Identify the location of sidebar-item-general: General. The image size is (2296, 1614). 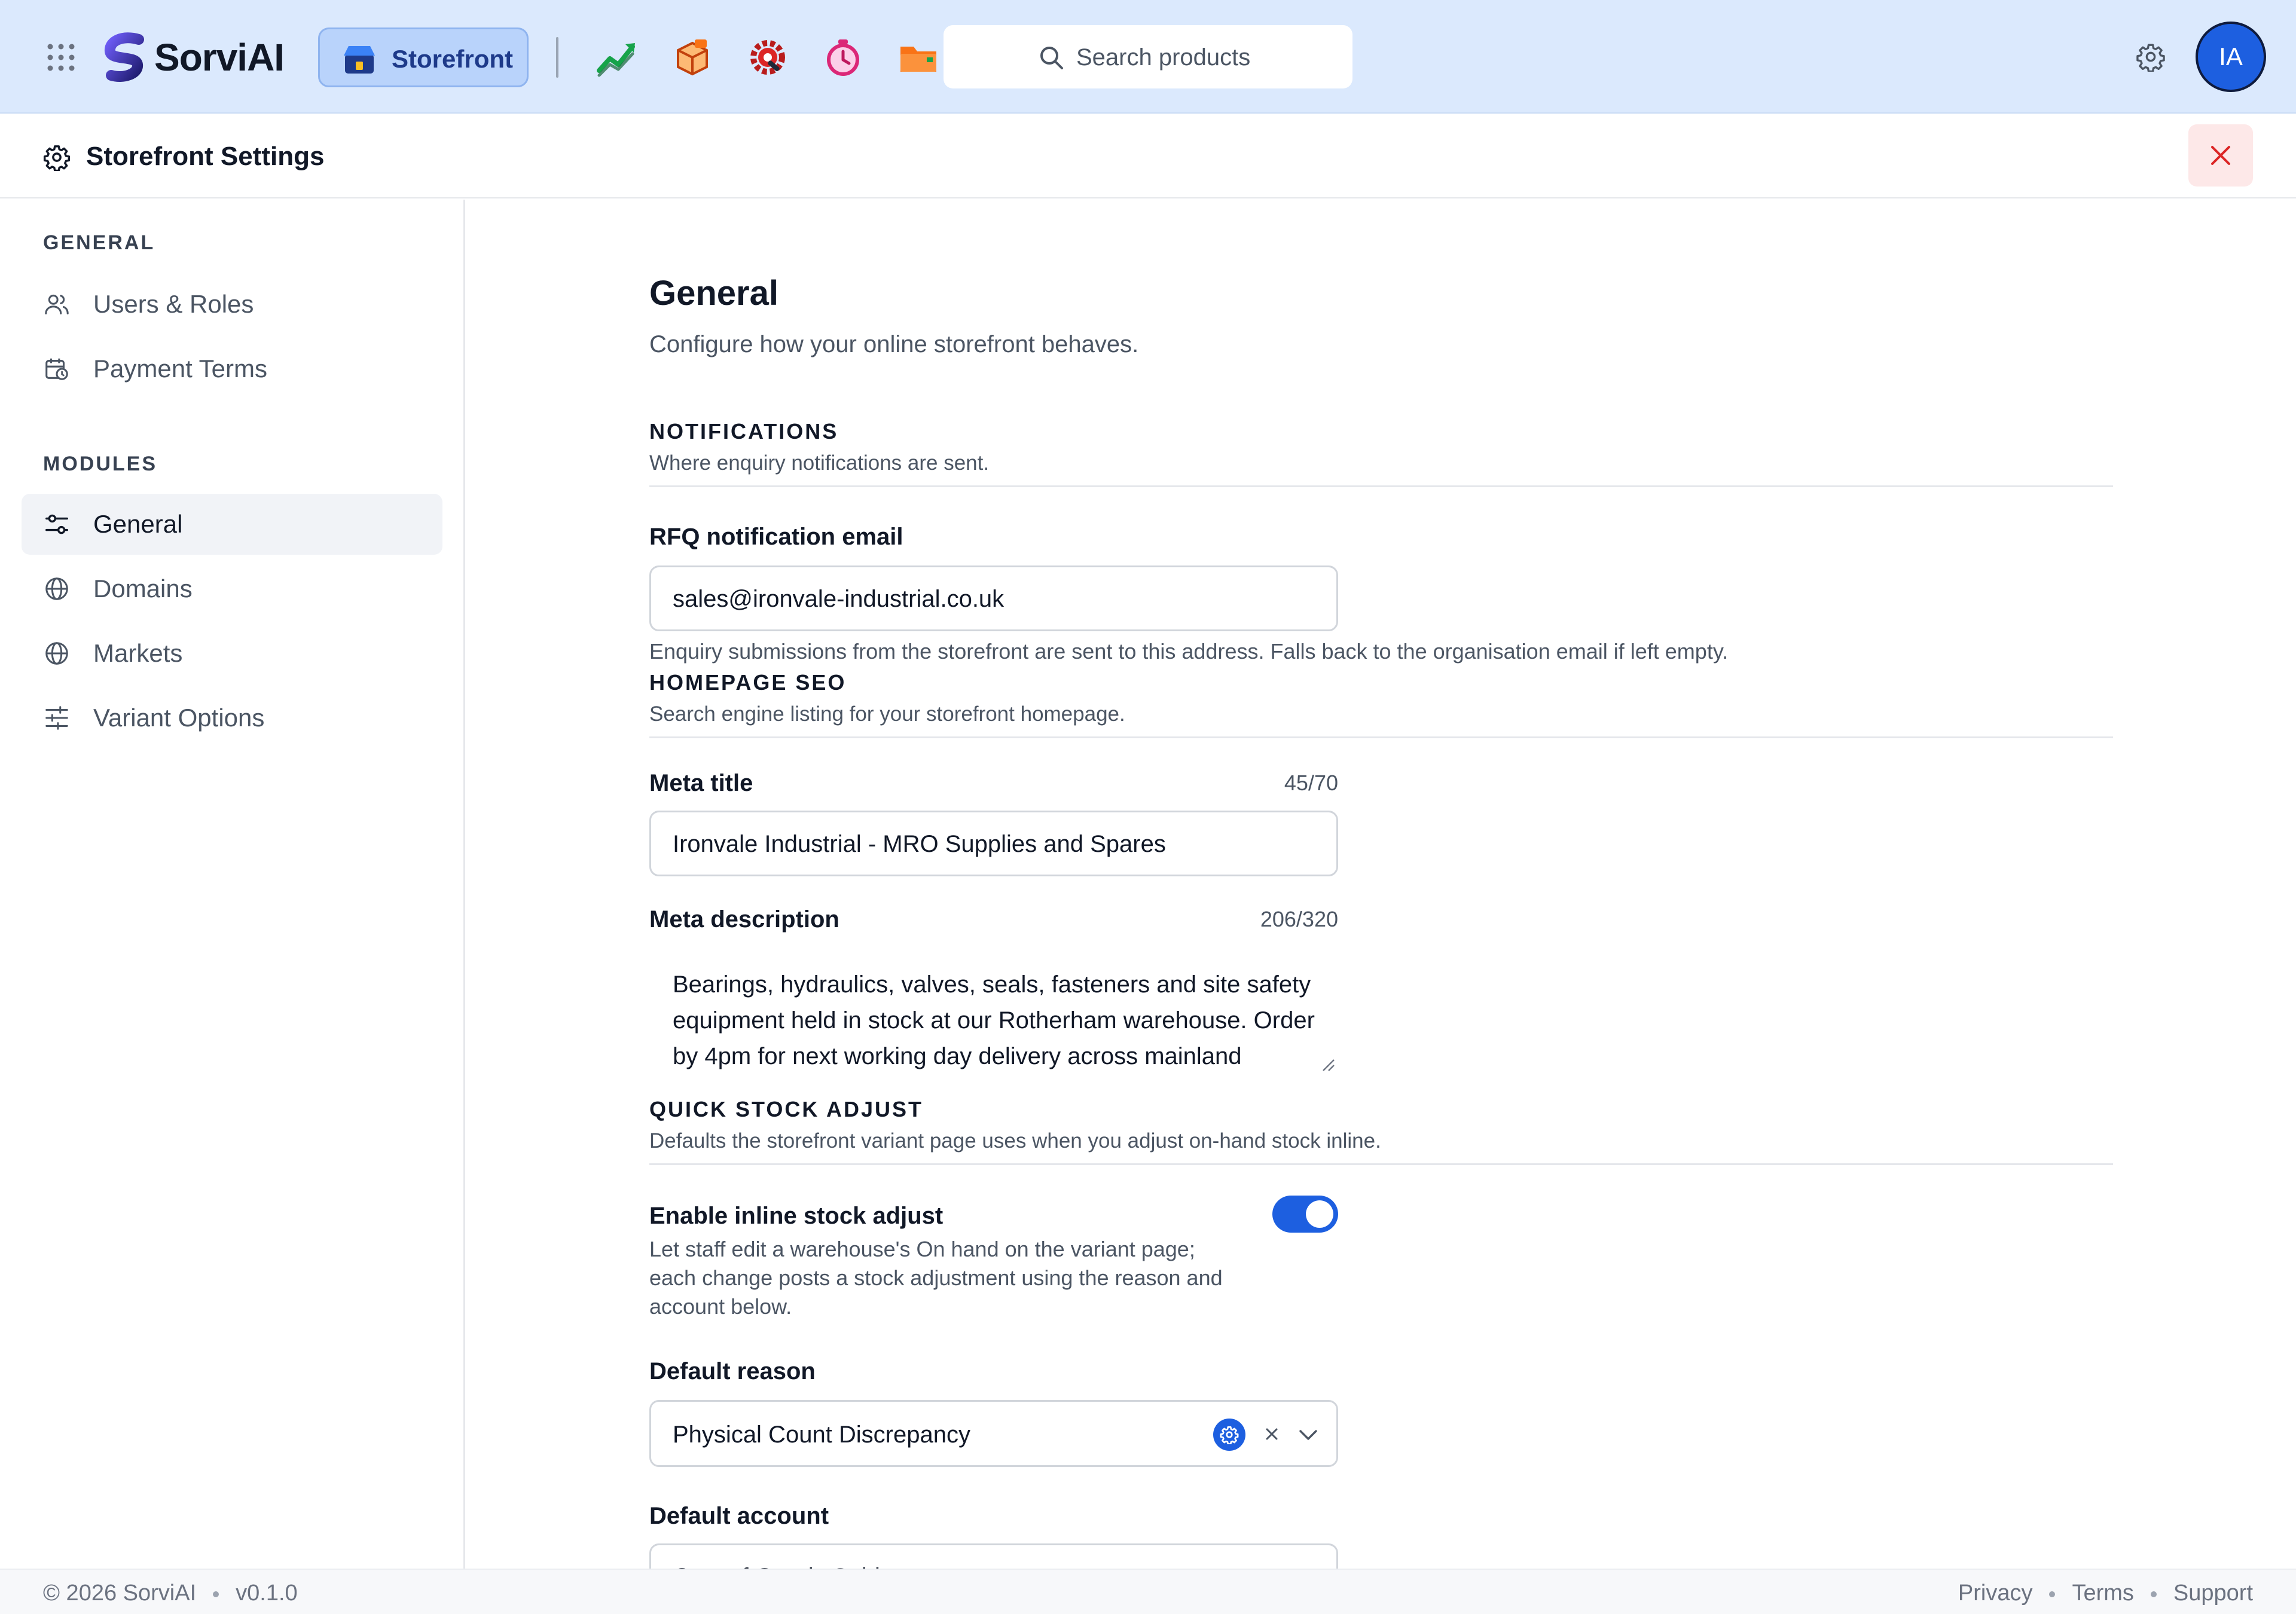
(232, 524).